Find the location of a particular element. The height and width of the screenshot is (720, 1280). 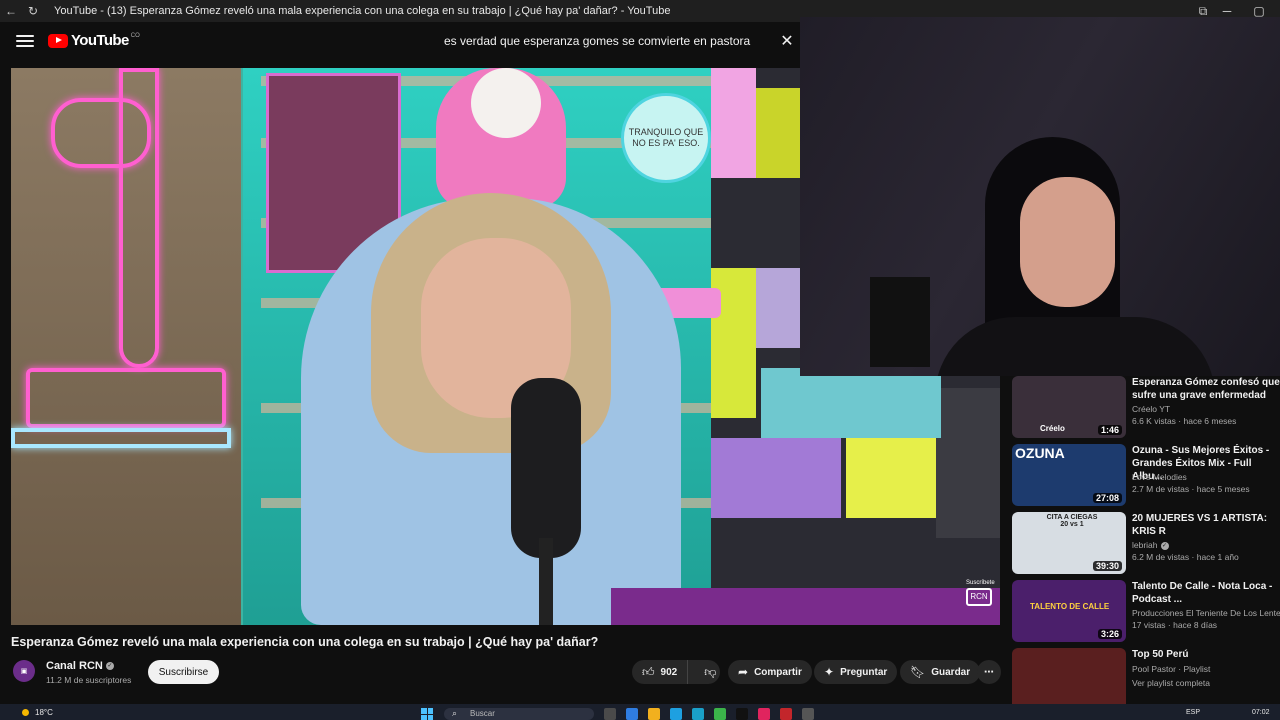

subscribe-button: Suscribirse is located at coordinates (183, 672).